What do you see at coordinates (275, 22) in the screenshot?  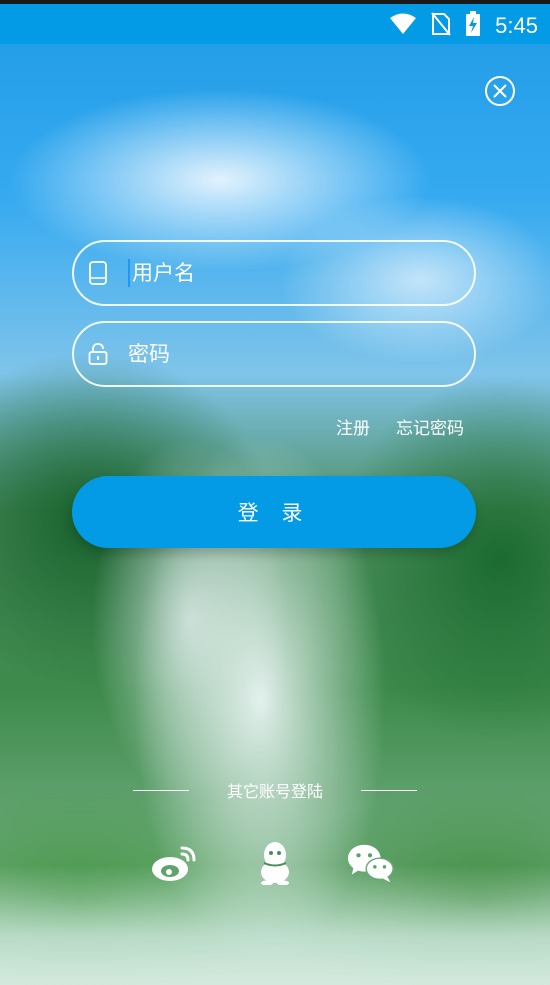 I see `status-bar: 5:45` at bounding box center [275, 22].